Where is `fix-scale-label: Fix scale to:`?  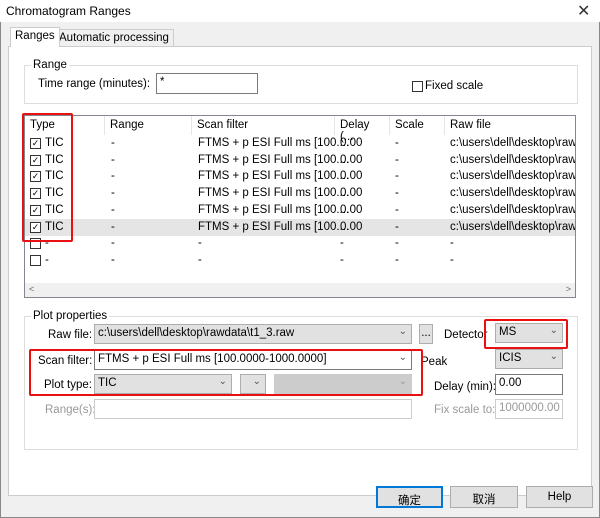
fix-scale-label: Fix scale to: is located at coordinates (465, 410).